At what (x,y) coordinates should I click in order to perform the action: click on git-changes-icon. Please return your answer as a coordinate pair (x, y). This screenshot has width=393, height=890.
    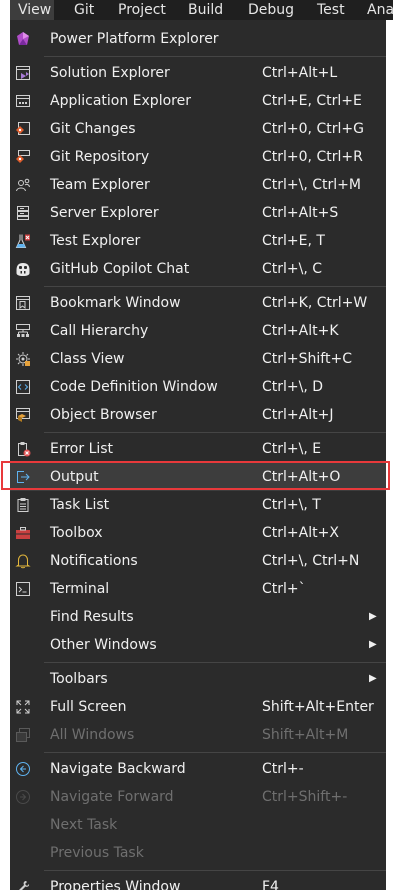
    Looking at the image, I should click on (23, 129).